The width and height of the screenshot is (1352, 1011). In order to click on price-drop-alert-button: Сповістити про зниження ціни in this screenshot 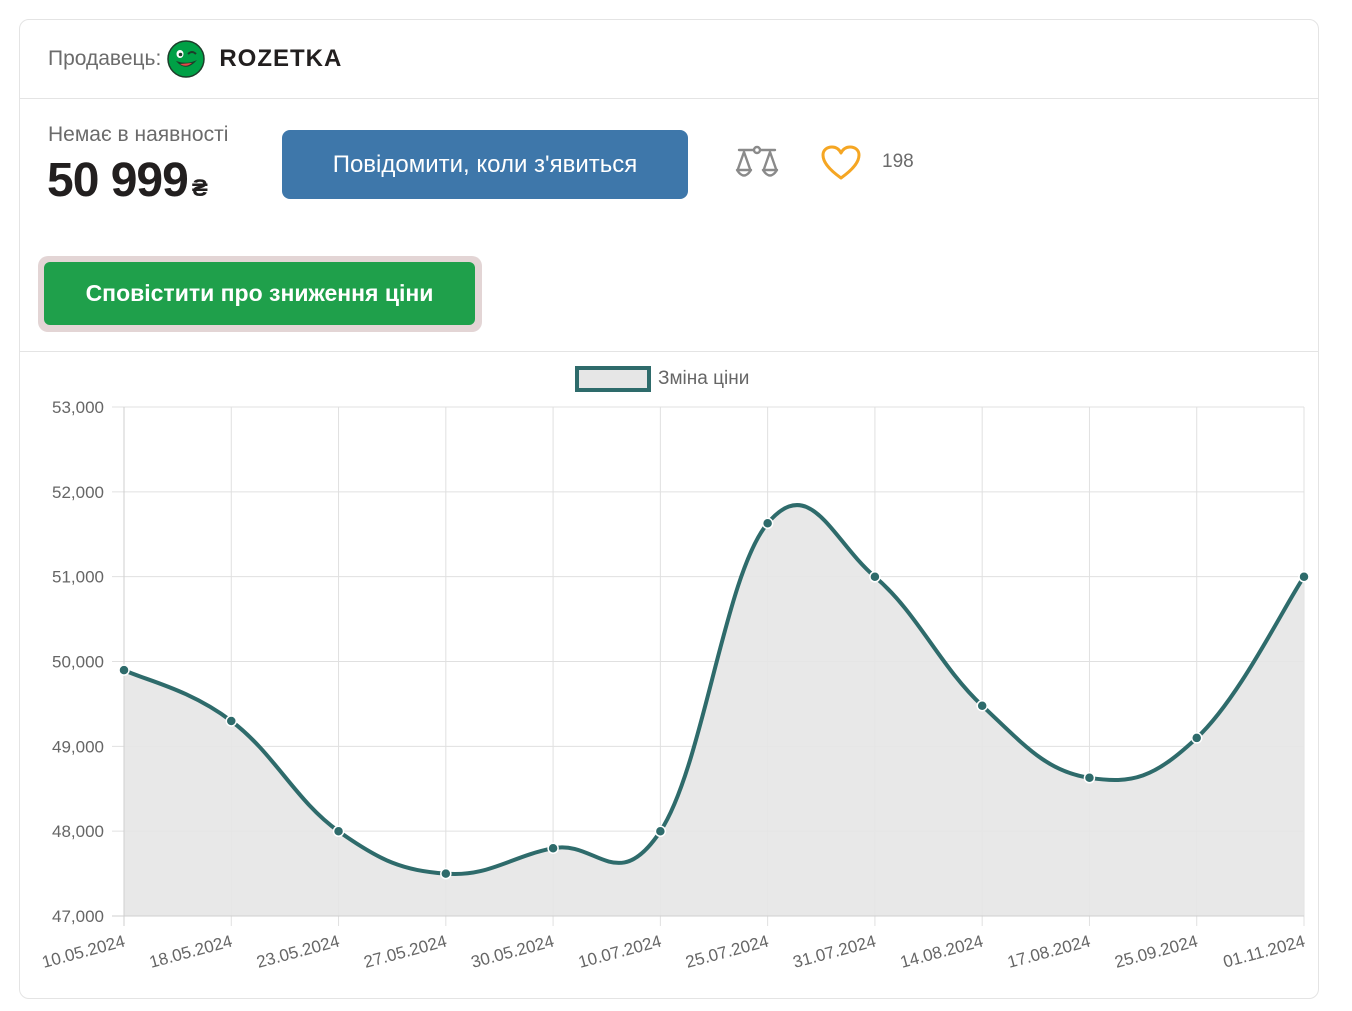, I will do `click(259, 293)`.